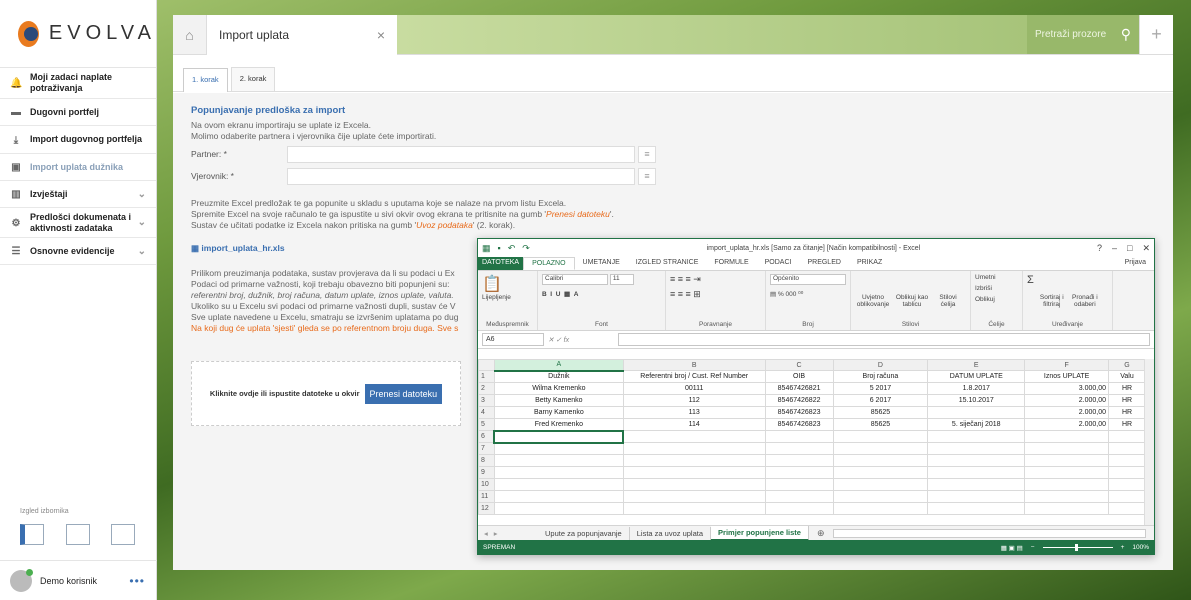 Image resolution: width=1191 pixels, height=600 pixels. I want to click on sheet-nav-arrows: ◂▸, so click(508, 533).